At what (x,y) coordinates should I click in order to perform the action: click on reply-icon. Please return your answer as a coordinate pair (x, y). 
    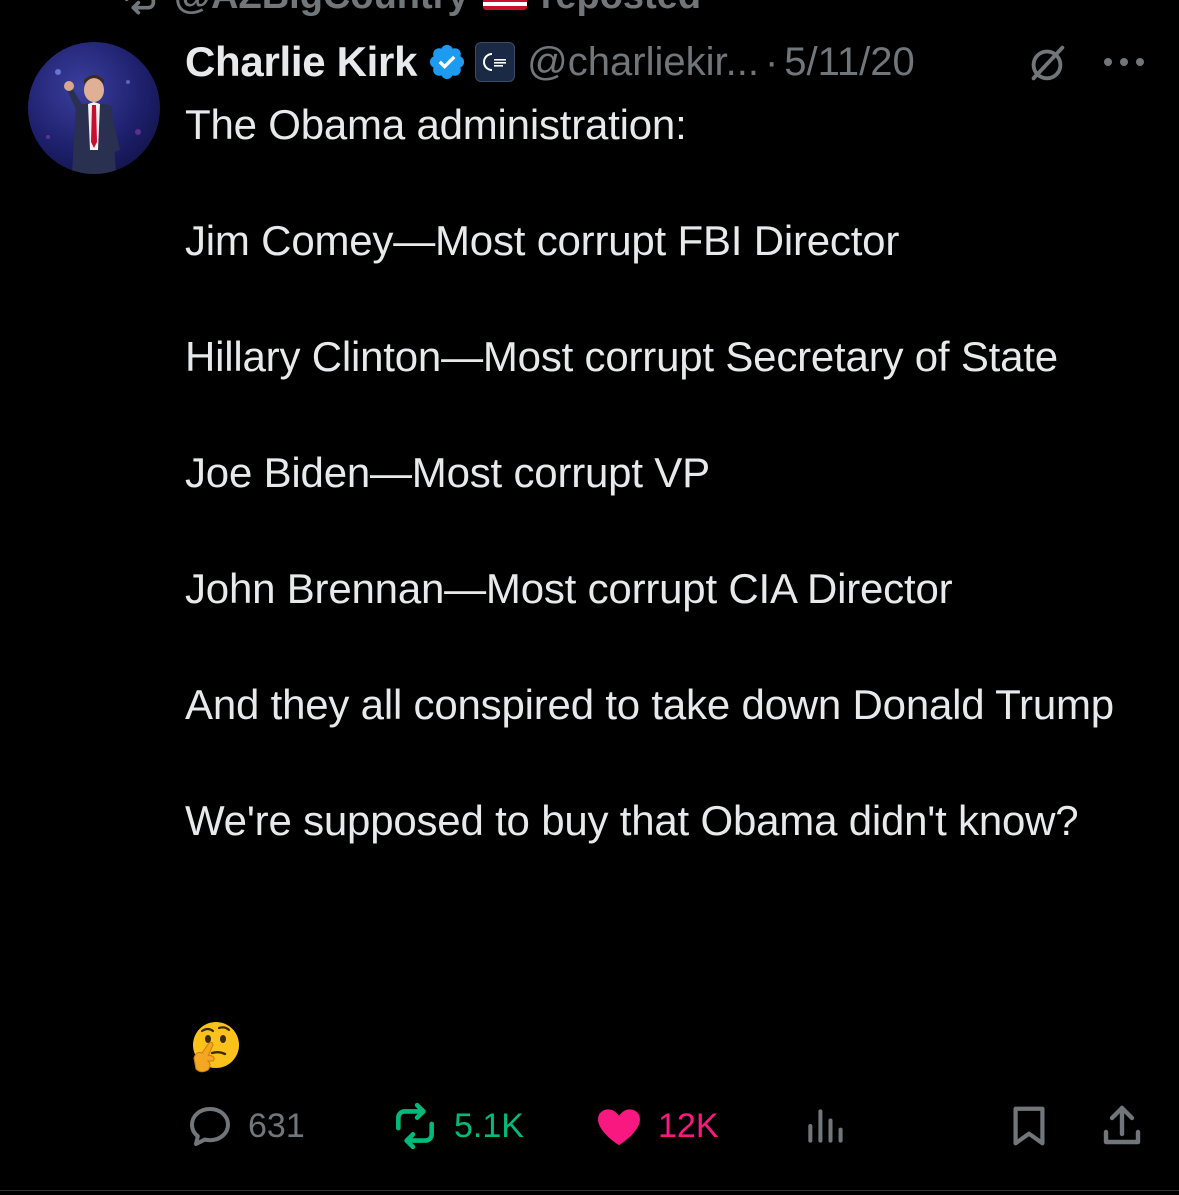
    Looking at the image, I should click on (210, 1126).